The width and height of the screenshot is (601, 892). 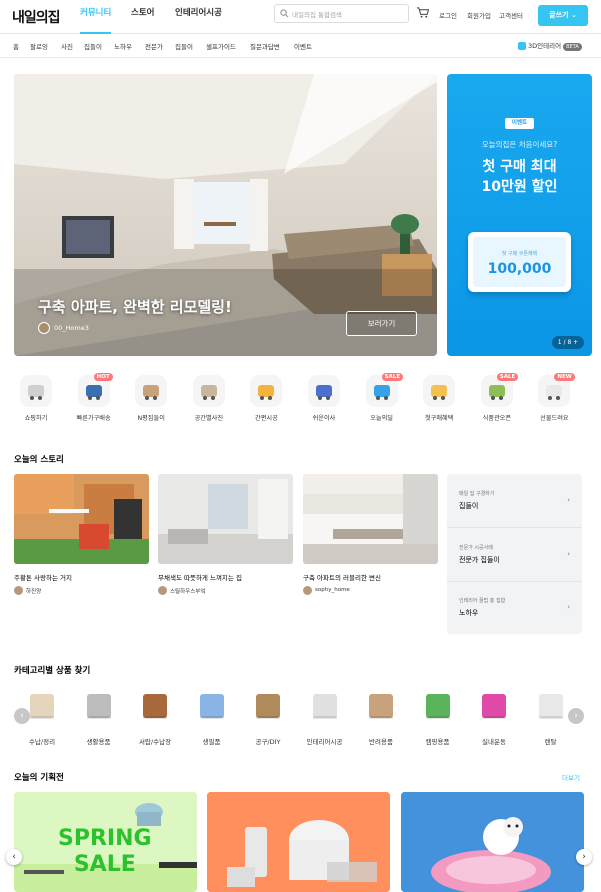 I want to click on more-link: 더보기, so click(x=571, y=777).